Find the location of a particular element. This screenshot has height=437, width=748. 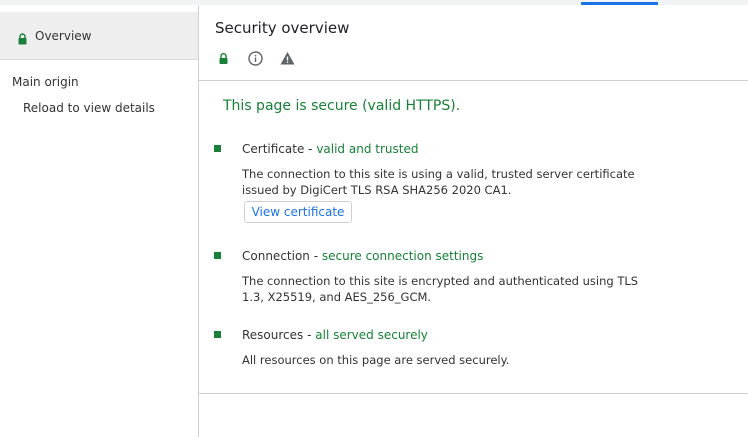

divider is located at coordinates (473, 393).